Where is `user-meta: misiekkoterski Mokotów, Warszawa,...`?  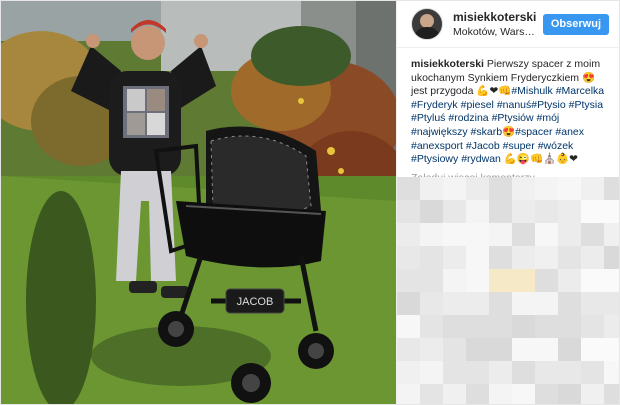
user-meta: misiekkoterski Mokotów, Warszawa,... is located at coordinates (495, 24).